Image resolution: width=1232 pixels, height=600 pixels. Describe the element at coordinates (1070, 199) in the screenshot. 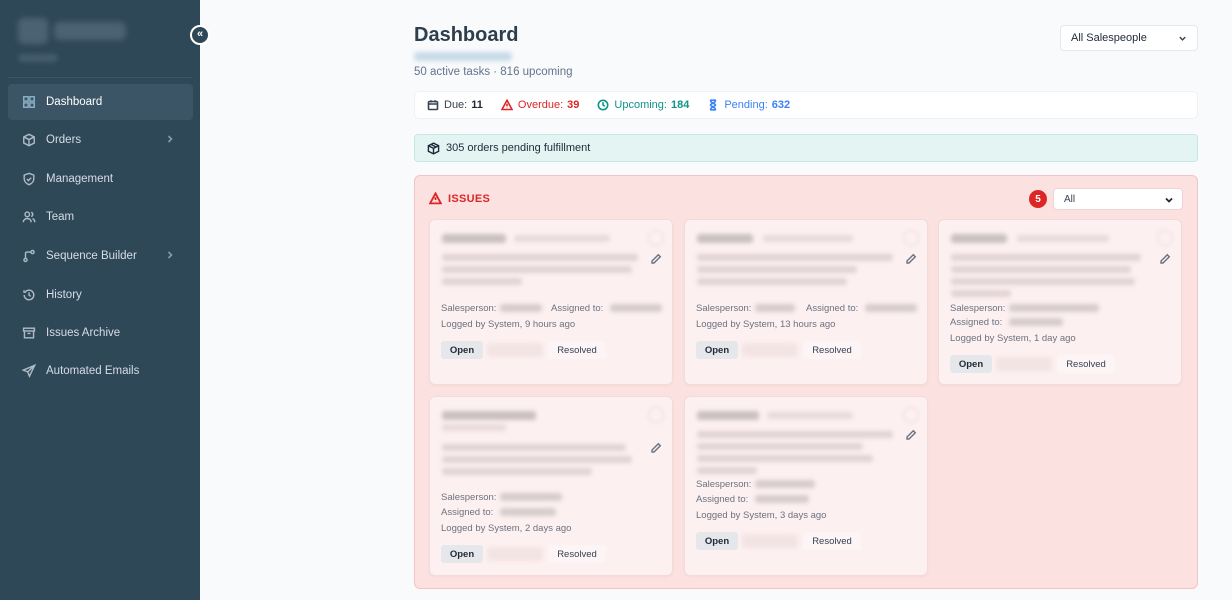

I see `issues-filter-value: All` at that location.